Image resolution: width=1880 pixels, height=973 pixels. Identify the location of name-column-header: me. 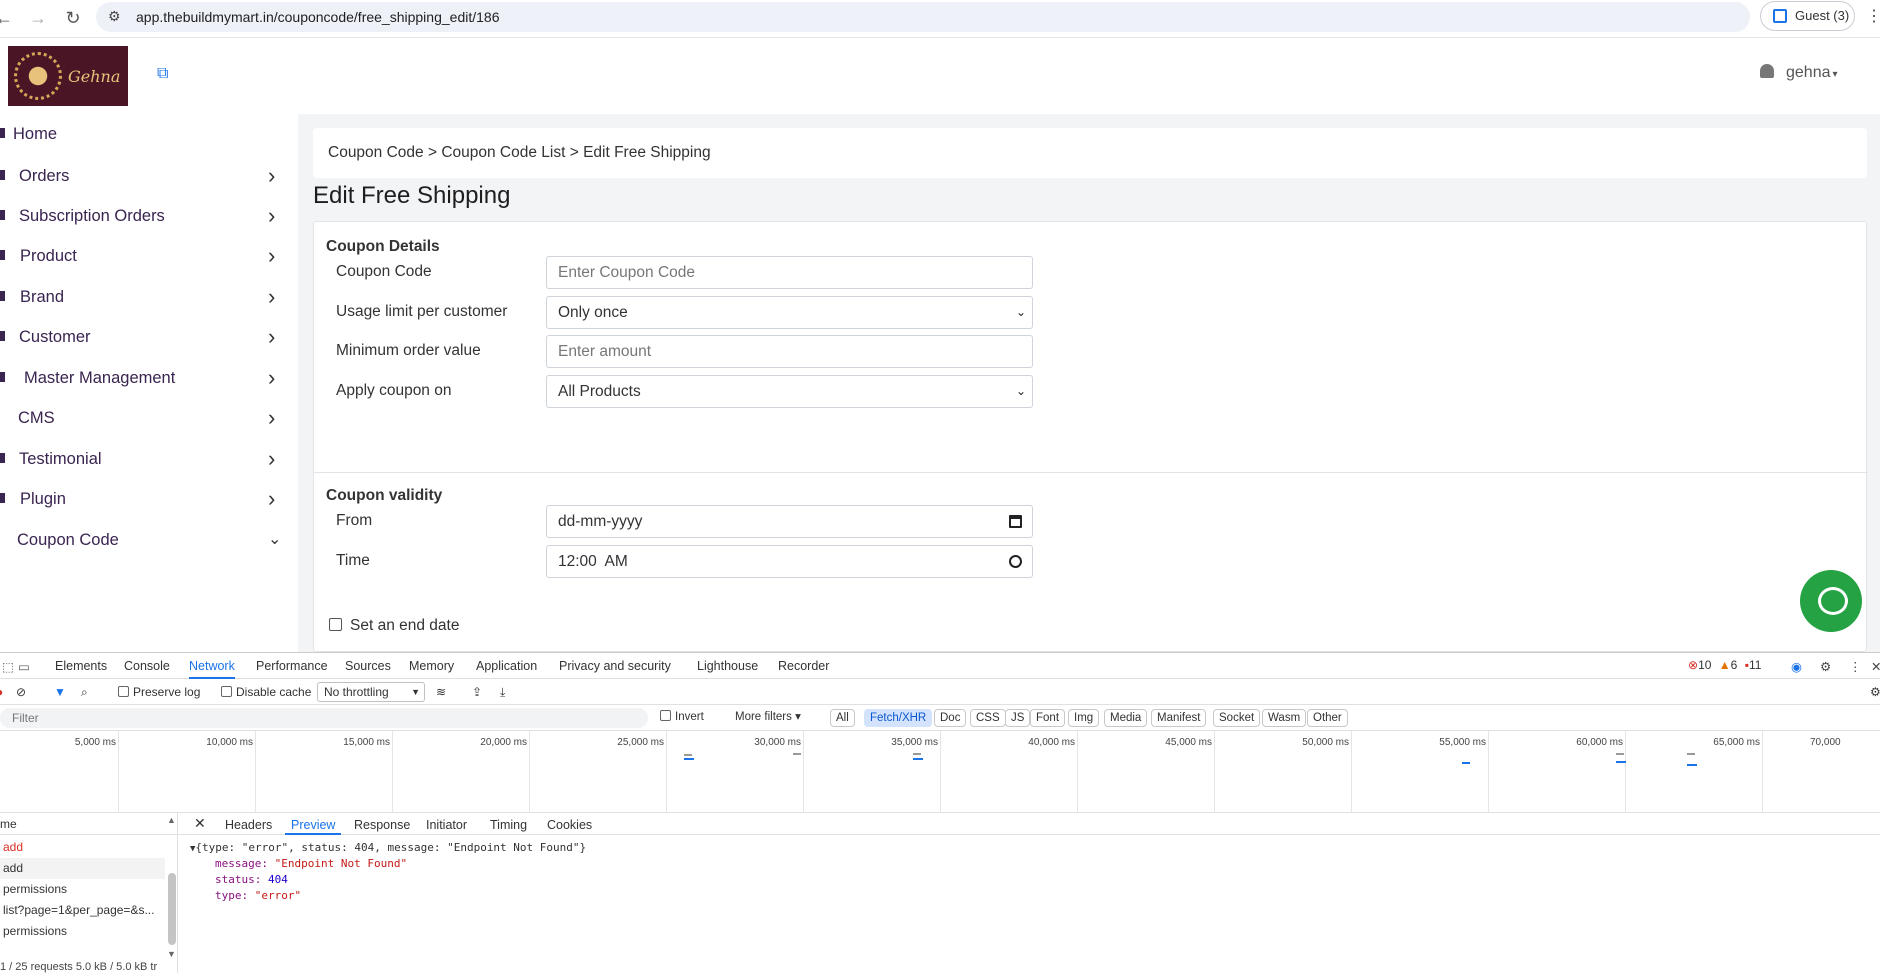
(89, 824).